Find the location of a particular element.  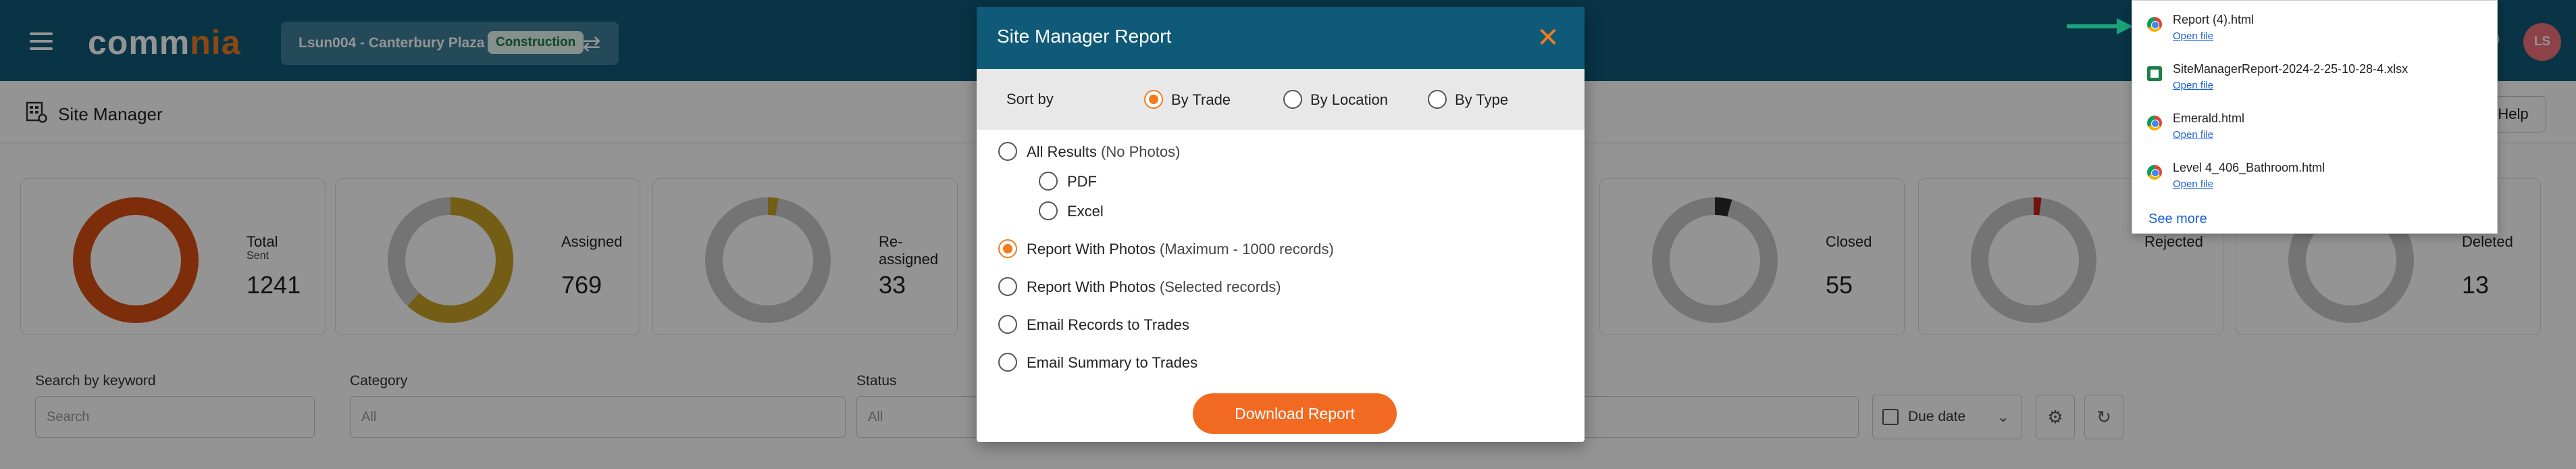

dialog-header: Site Manager Report ✕ is located at coordinates (1281, 38).